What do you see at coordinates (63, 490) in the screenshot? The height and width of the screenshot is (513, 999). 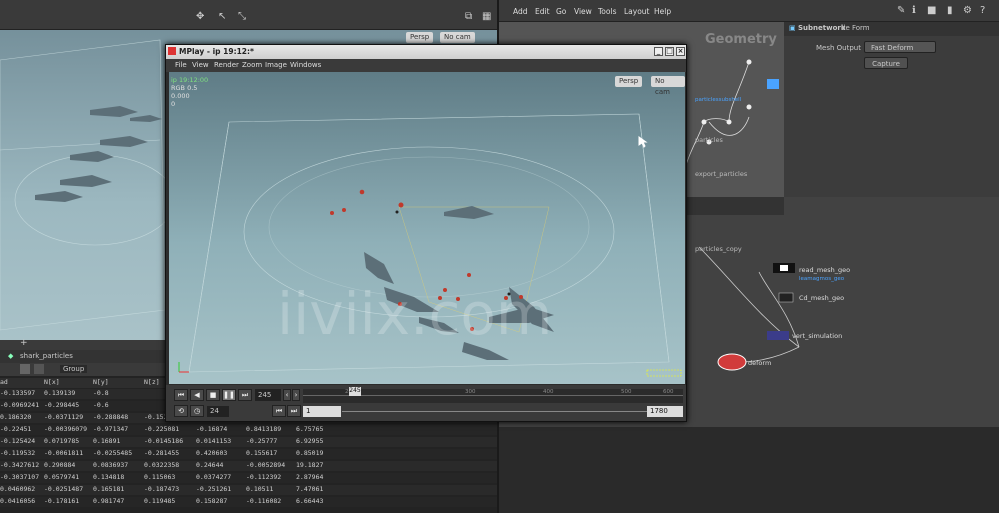 I see `table-cell: -0.0251487` at bounding box center [63, 490].